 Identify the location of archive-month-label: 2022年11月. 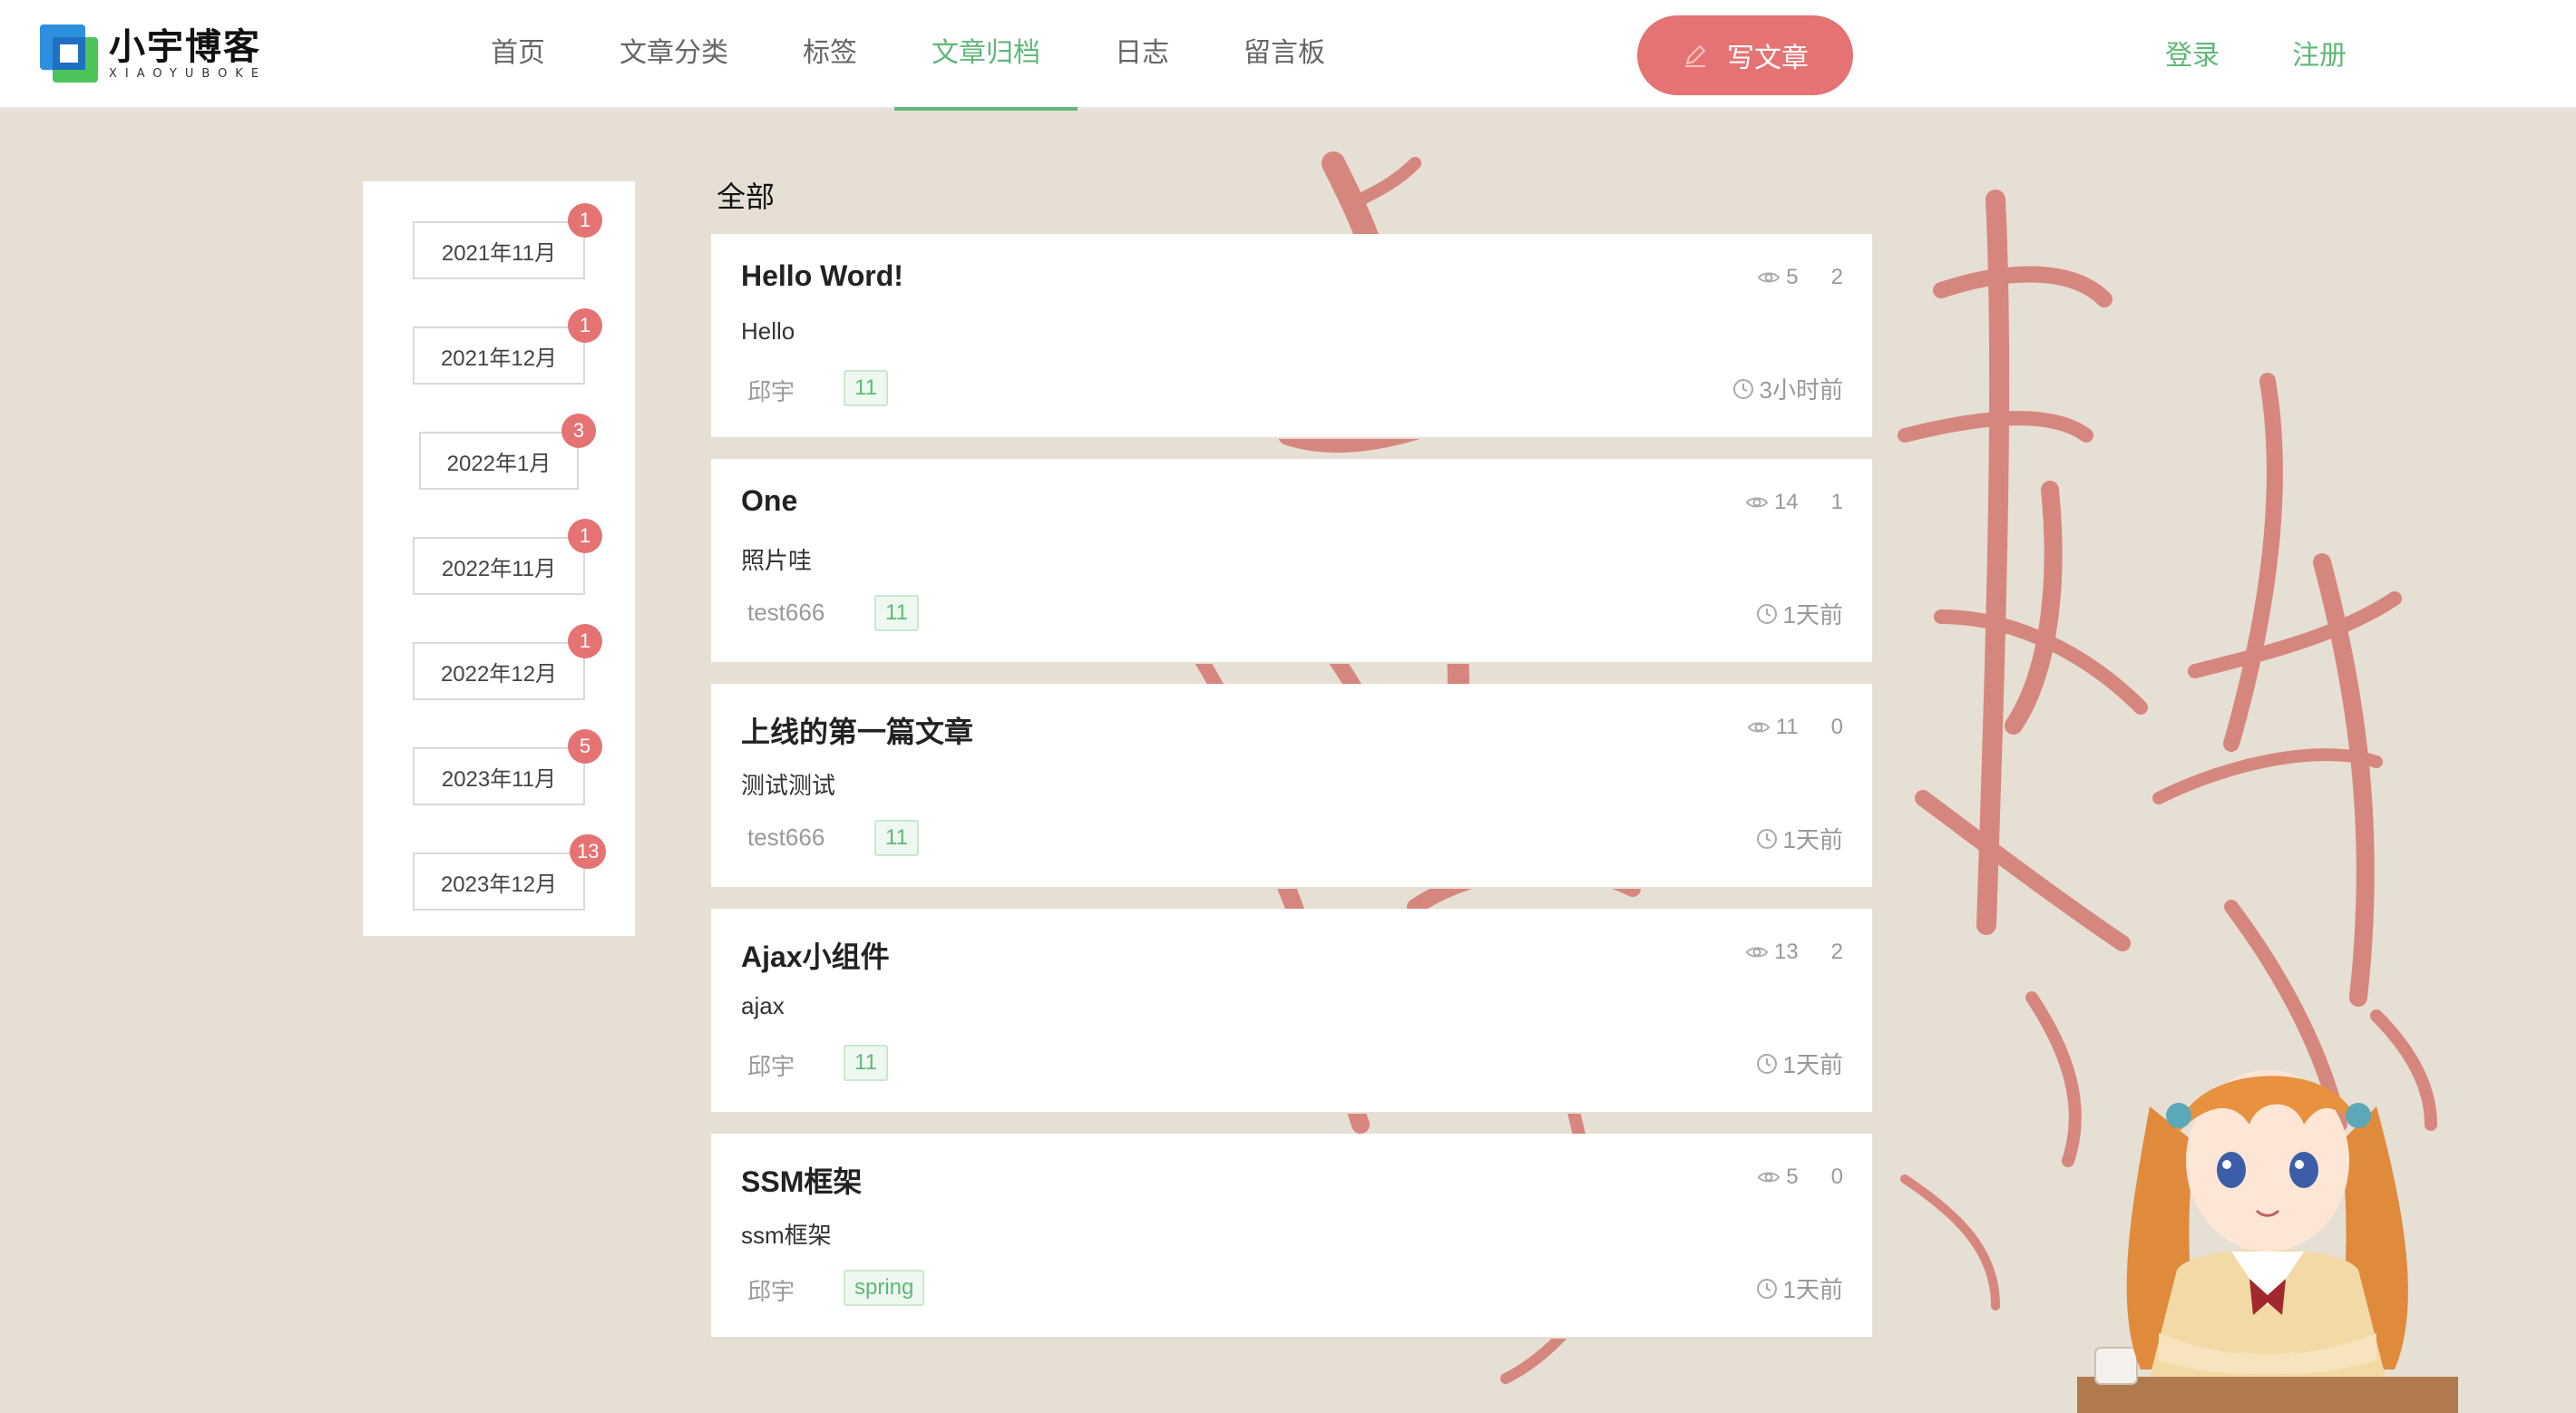
(499, 569).